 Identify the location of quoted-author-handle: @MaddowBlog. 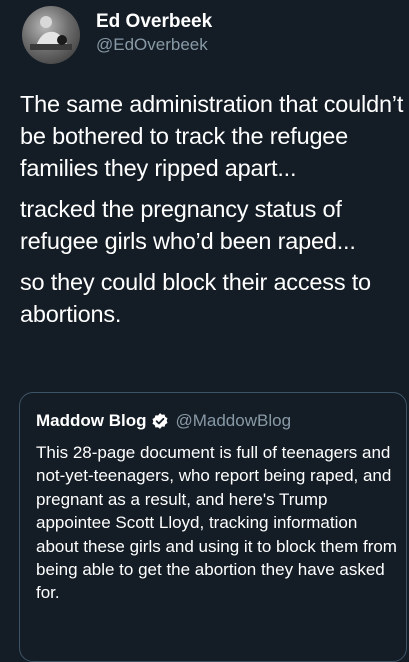
(233, 420).